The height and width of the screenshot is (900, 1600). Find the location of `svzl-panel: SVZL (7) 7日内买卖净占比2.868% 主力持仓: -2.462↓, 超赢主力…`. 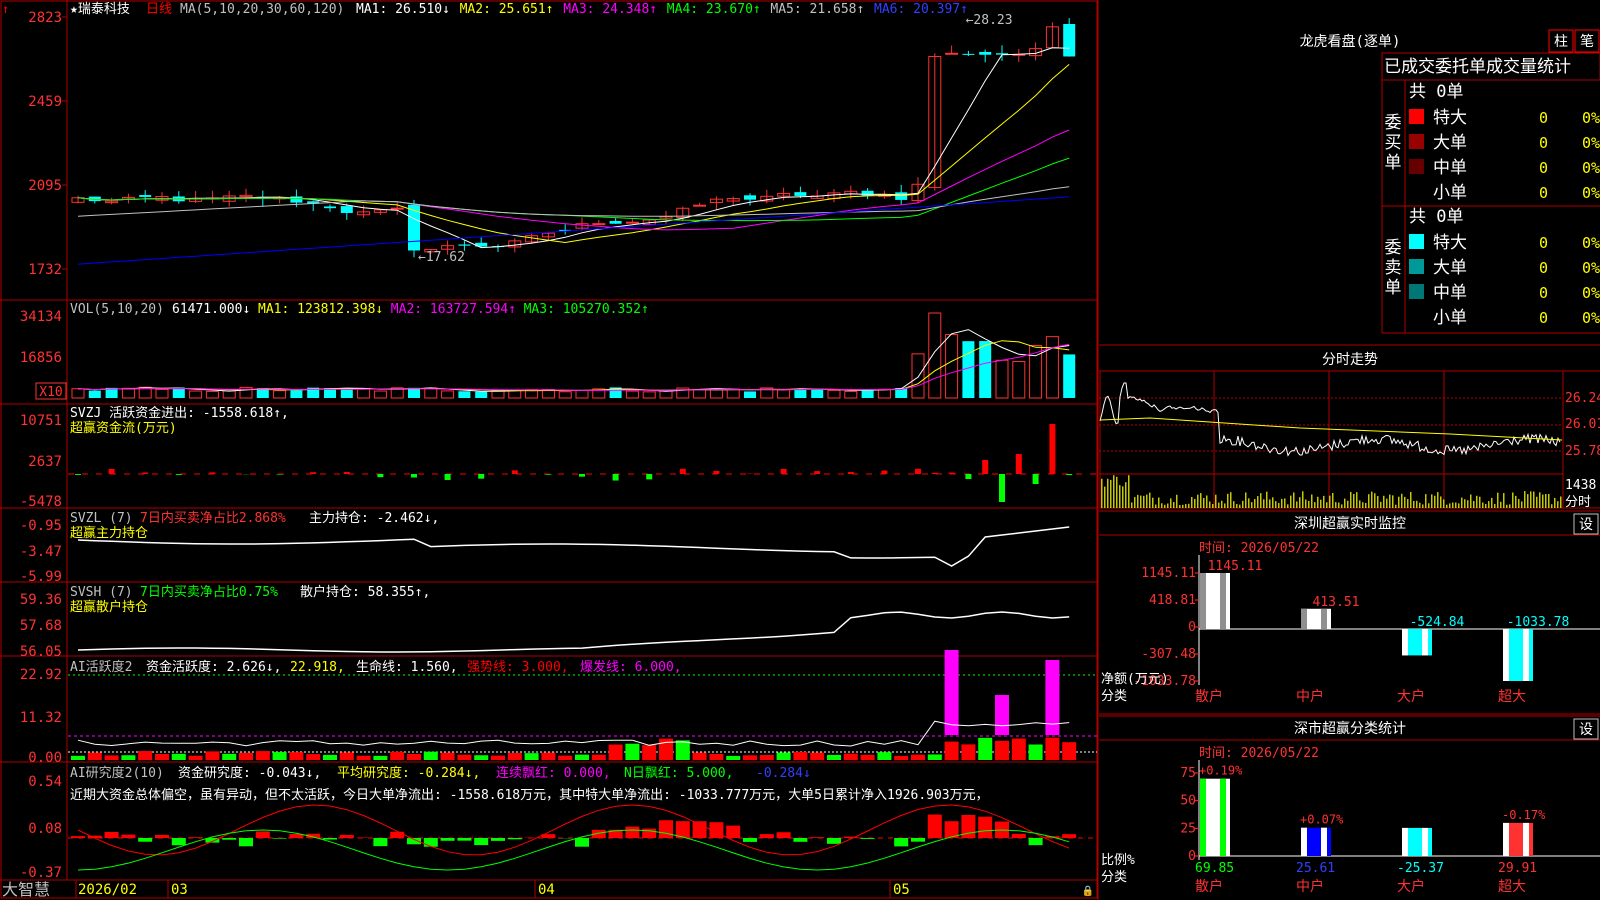

svzl-panel: SVZL (7) 7日内买卖净占比2.868% 主力持仓: -2.462↓, 超赢主力… is located at coordinates (570, 538).